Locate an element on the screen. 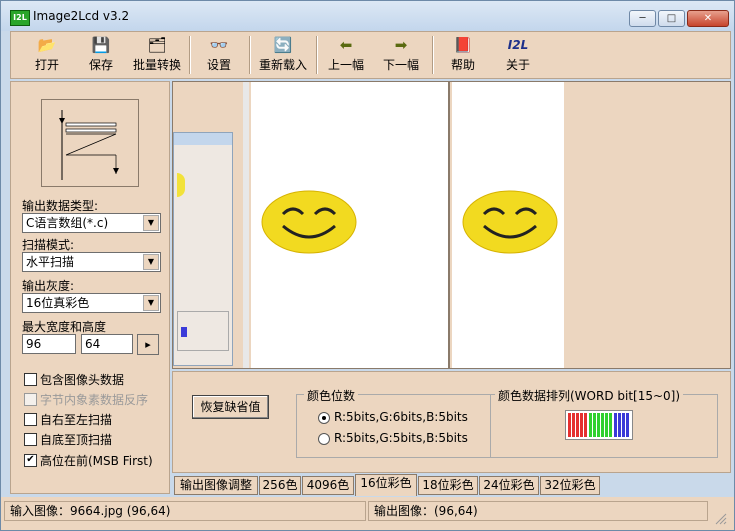 This screenshot has width=735, height=531. resize-grip-icon is located at coordinates (720, 518).